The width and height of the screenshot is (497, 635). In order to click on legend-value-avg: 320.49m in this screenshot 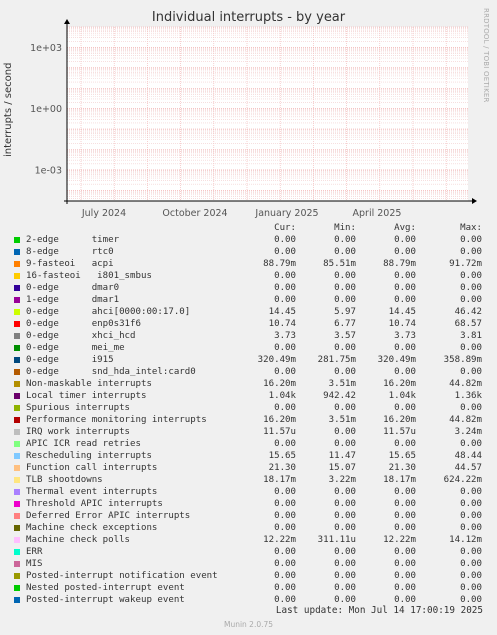, I will do `click(396, 360)`.